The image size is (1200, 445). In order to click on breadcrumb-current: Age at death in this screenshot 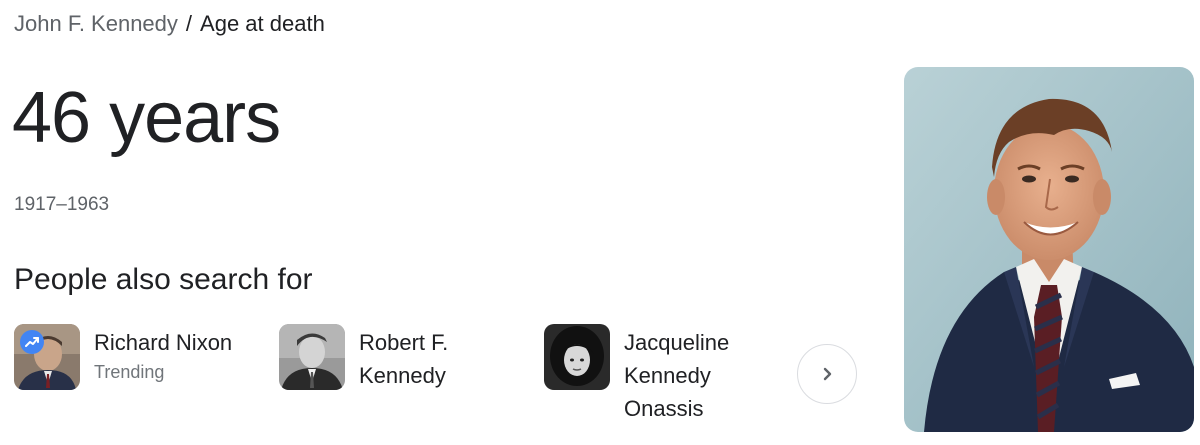, I will do `click(262, 23)`.